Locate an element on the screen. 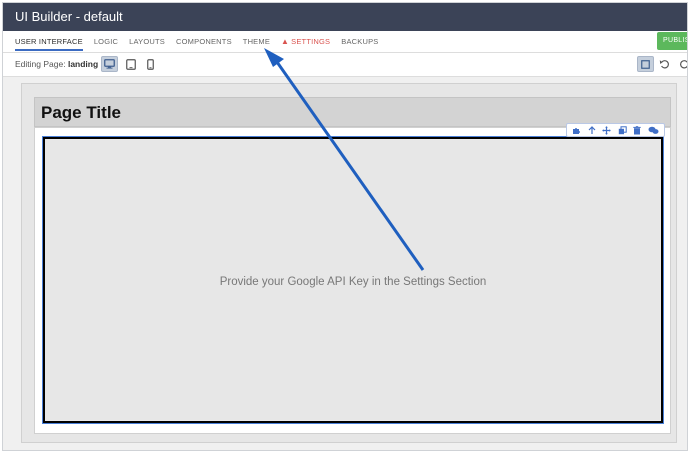 The image size is (690, 453). phone-view-button is located at coordinates (150, 64).